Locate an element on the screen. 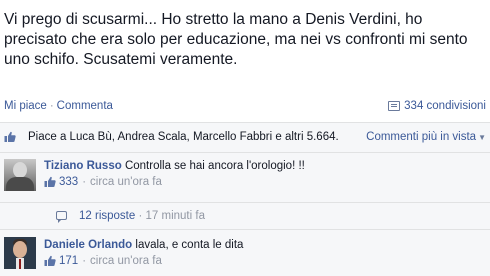  replies-row: 12 risposte · 17 minuti fa is located at coordinates (245, 216).